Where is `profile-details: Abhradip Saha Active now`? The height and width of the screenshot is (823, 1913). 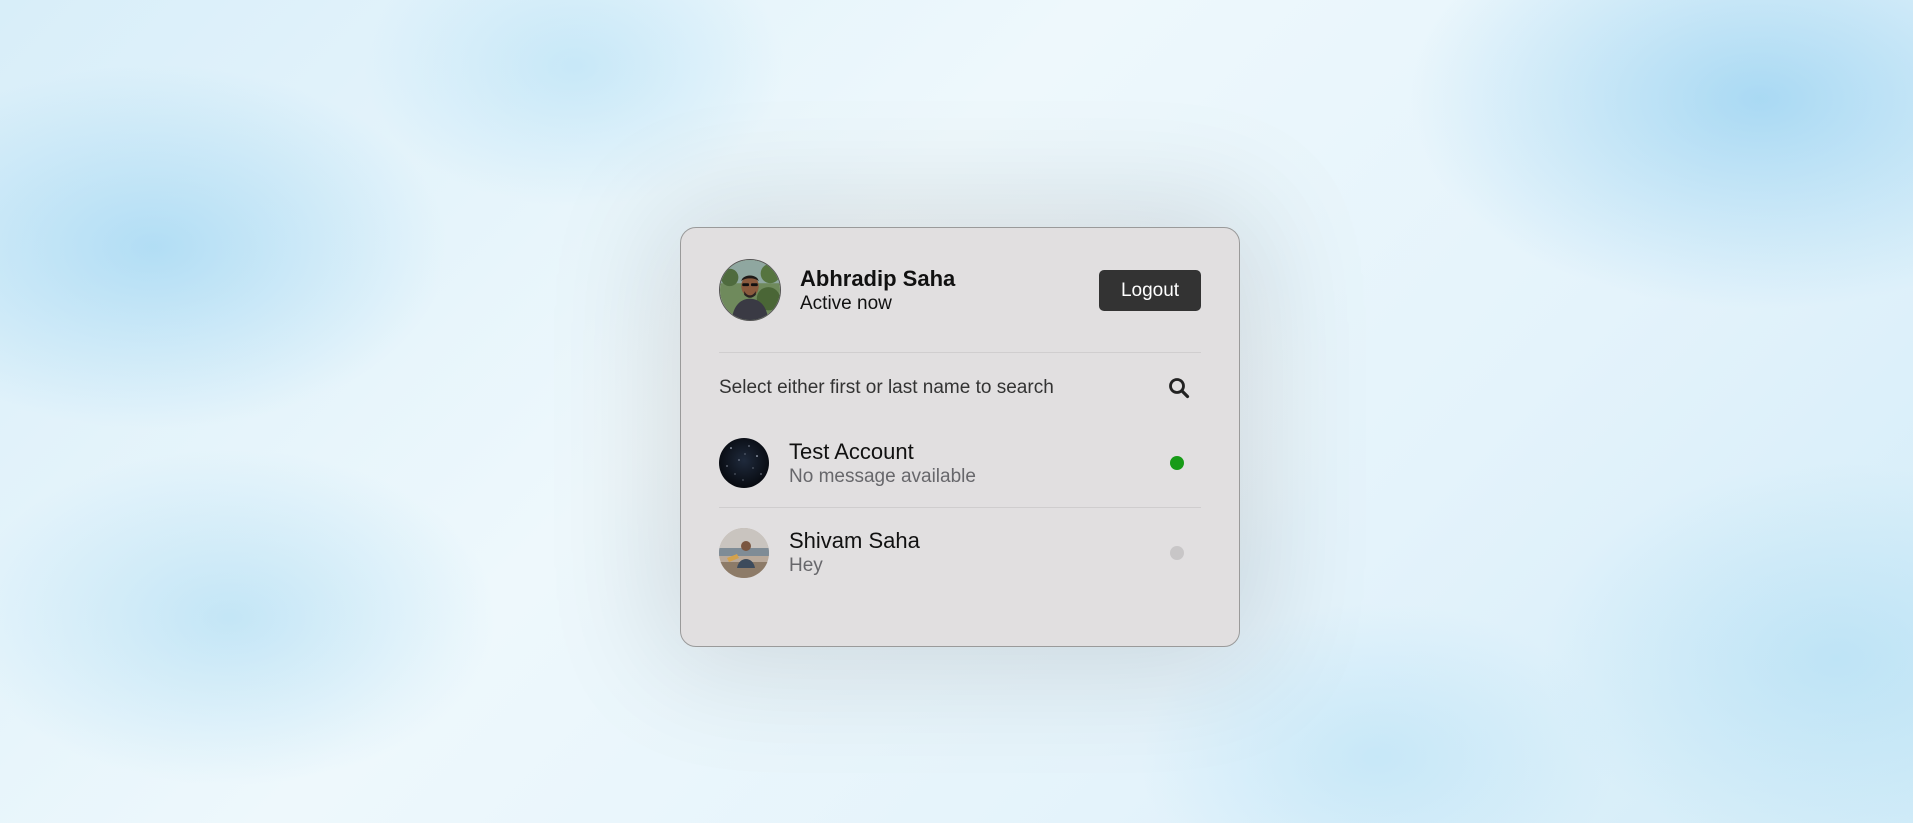
profile-details: Abhradip Saha Active now is located at coordinates (877, 290).